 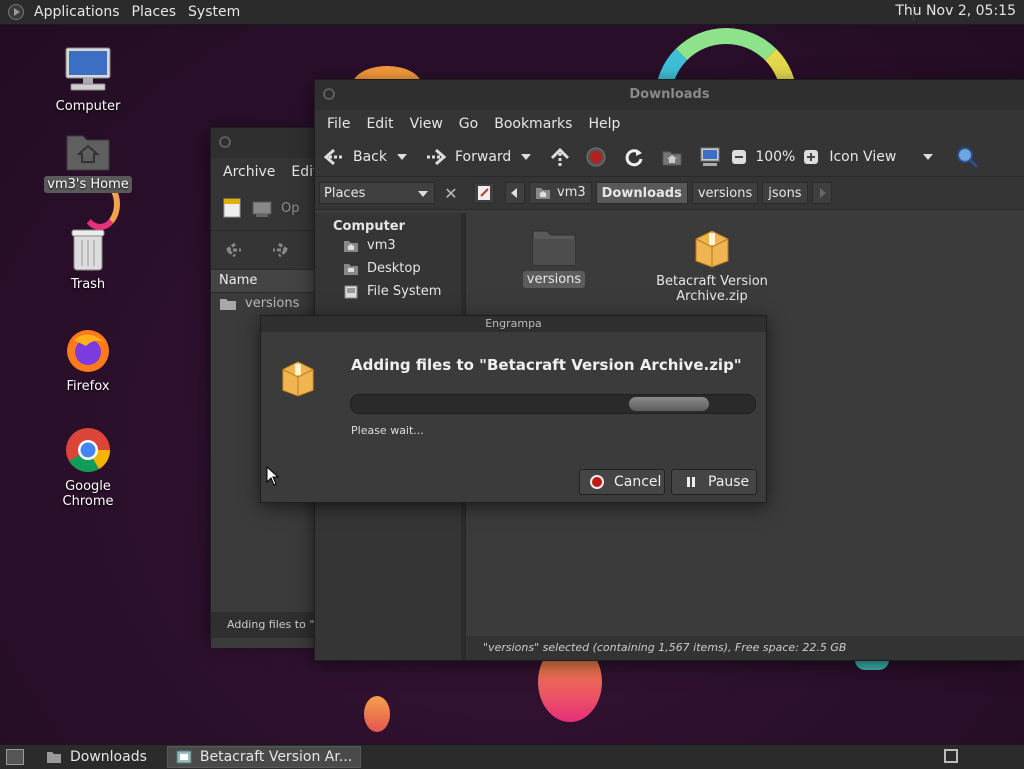 I want to click on taskbar-label: Downloads, so click(x=108, y=757).